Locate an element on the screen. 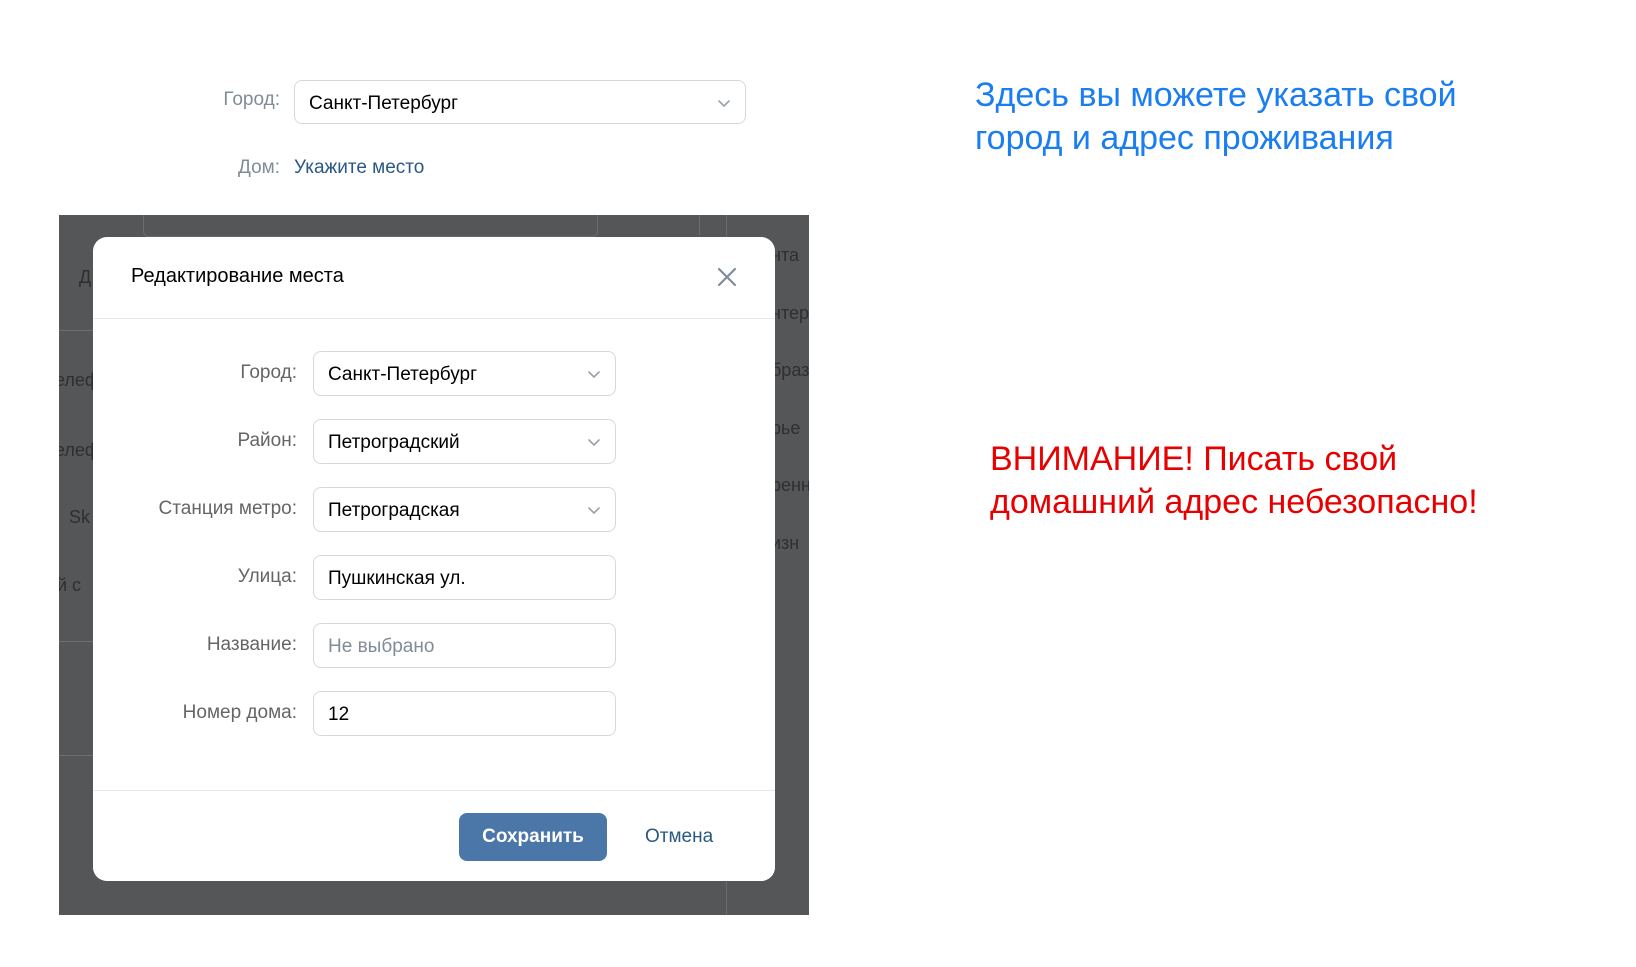 This screenshot has height=967, width=1636. street-input: Пушкинская ул. is located at coordinates (464, 577).